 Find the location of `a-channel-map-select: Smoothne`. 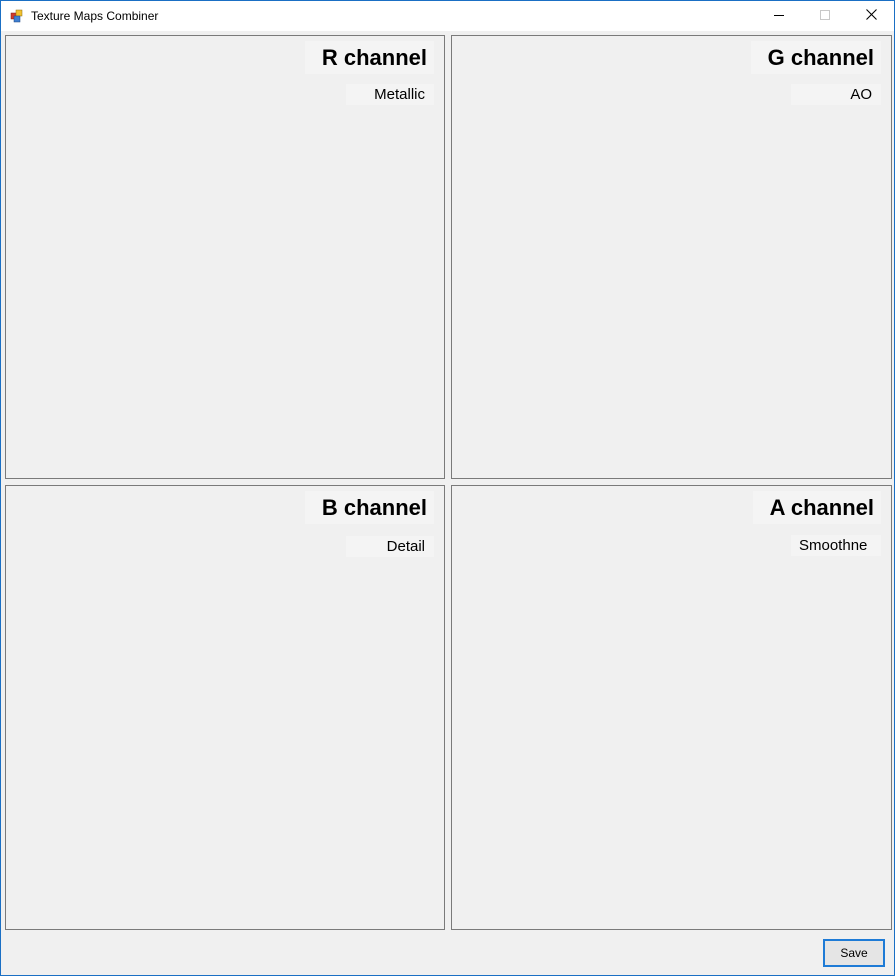

a-channel-map-select: Smoothne is located at coordinates (836, 545).